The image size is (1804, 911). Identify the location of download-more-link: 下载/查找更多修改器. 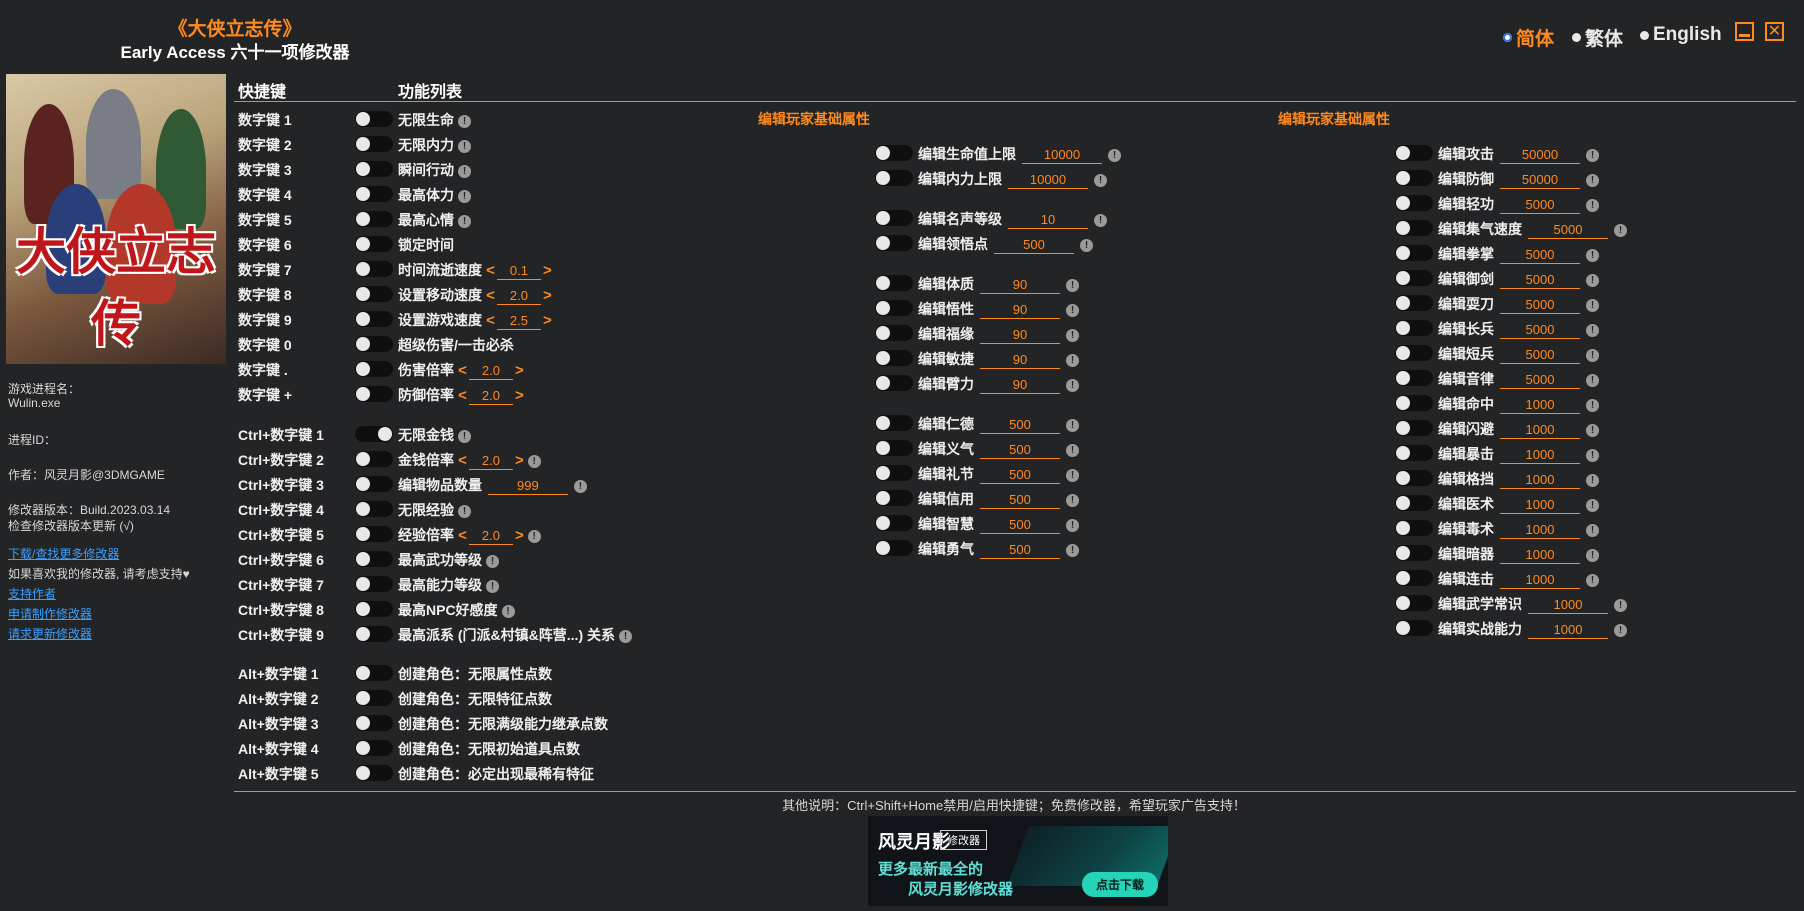
(63, 553).